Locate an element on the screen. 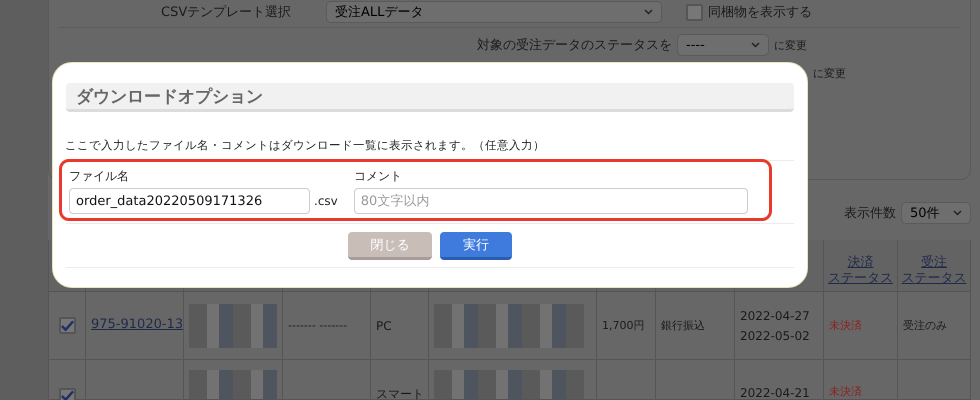 The width and height of the screenshot is (980, 400). column-header-link: 決済 ステータス is located at coordinates (860, 270).